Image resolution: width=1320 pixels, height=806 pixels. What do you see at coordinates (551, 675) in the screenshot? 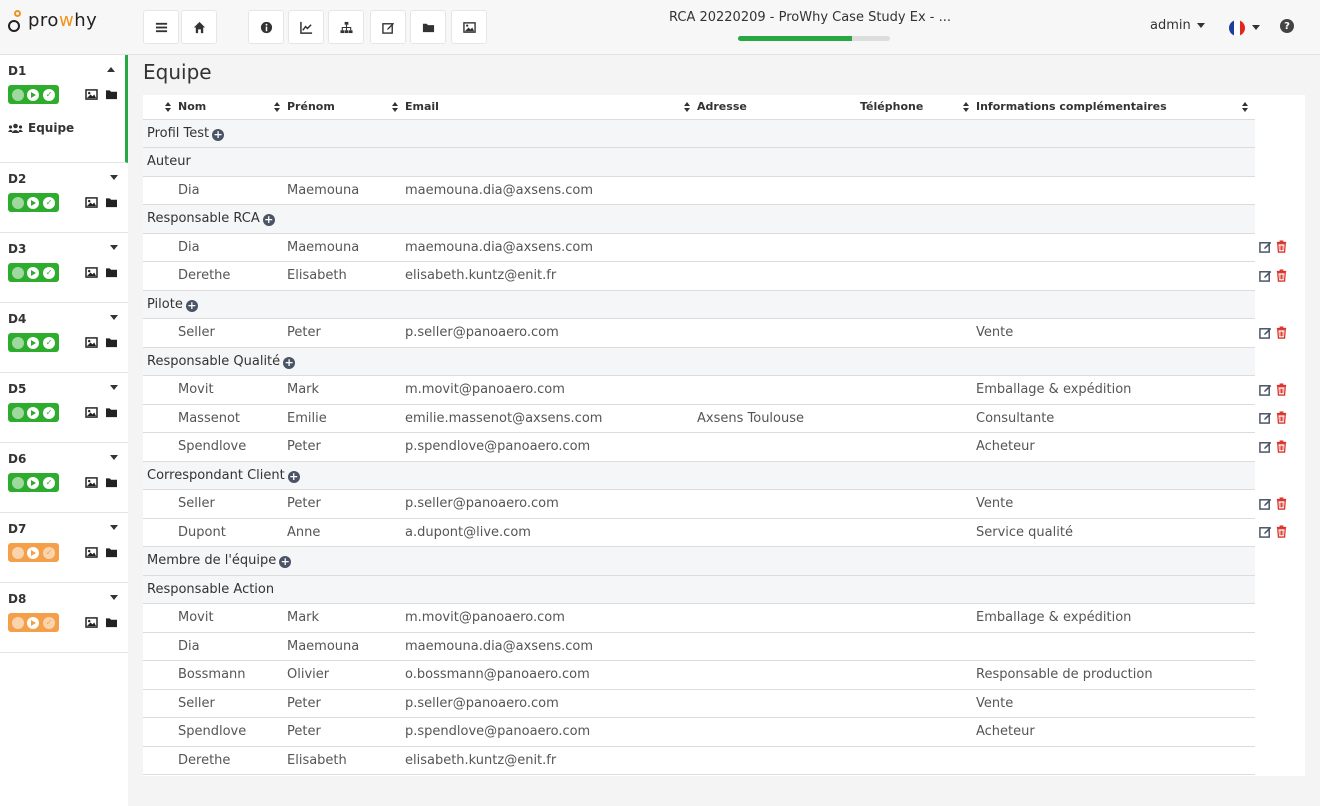
I see `cell-email: o.bossmann@panoaero.com` at bounding box center [551, 675].